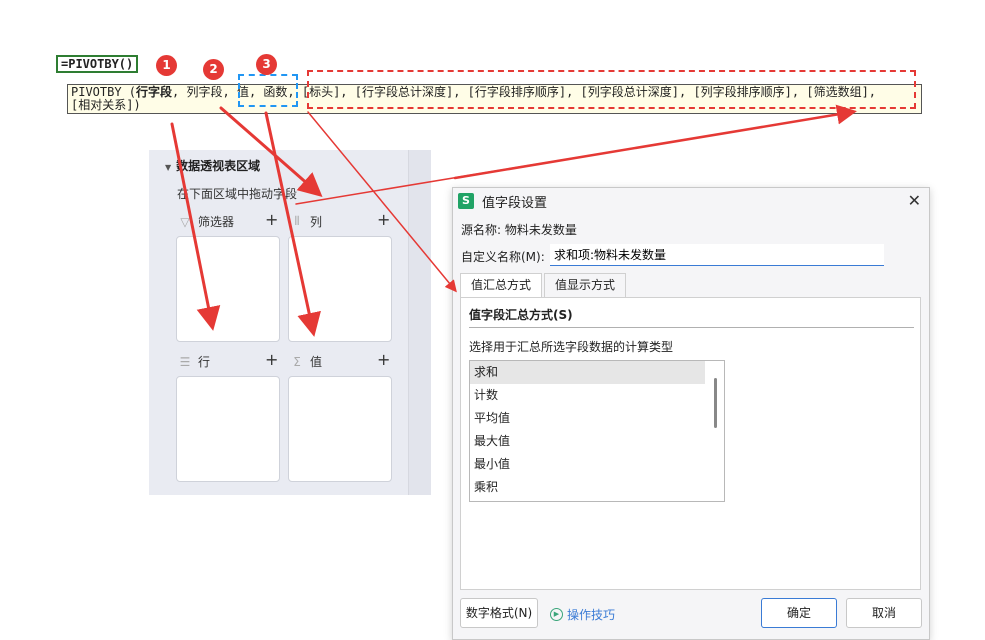 The width and height of the screenshot is (985, 640). What do you see at coordinates (655, 142) in the screenshot?
I see `arrow-optional-args-head` at bounding box center [655, 142].